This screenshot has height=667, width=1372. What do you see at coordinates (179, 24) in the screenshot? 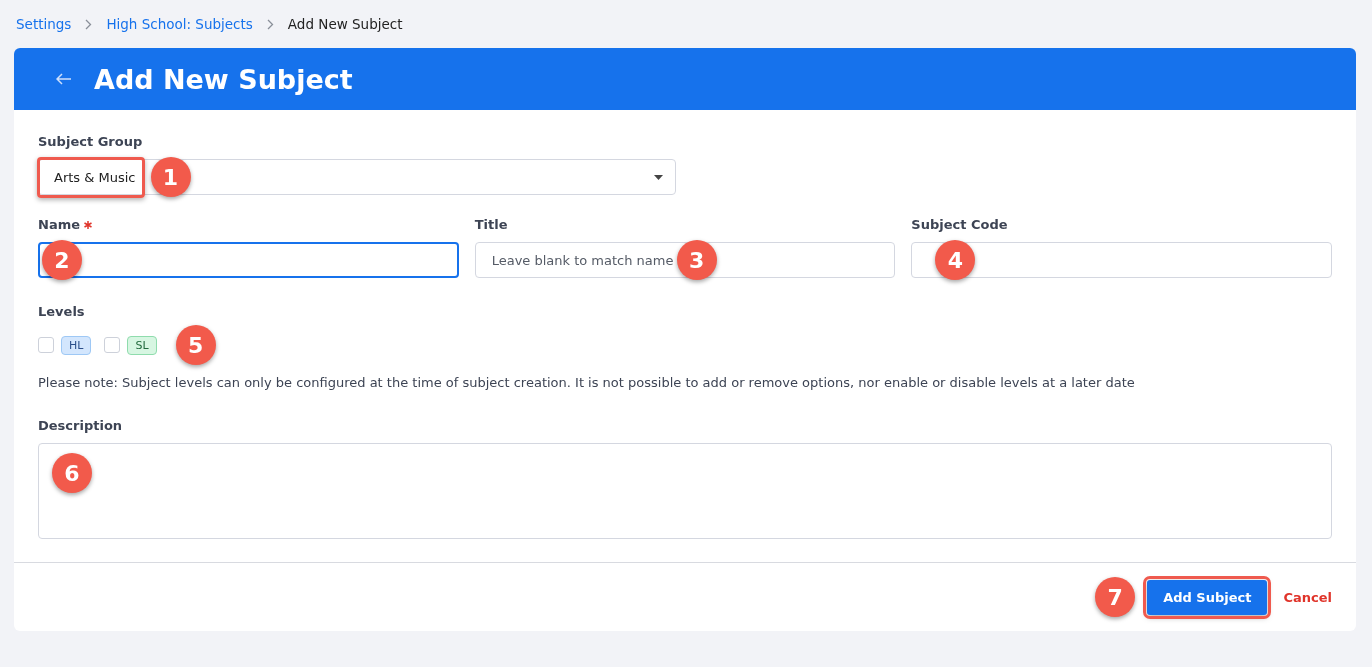
I see `breadcrumb-link: High School: Subjects` at bounding box center [179, 24].